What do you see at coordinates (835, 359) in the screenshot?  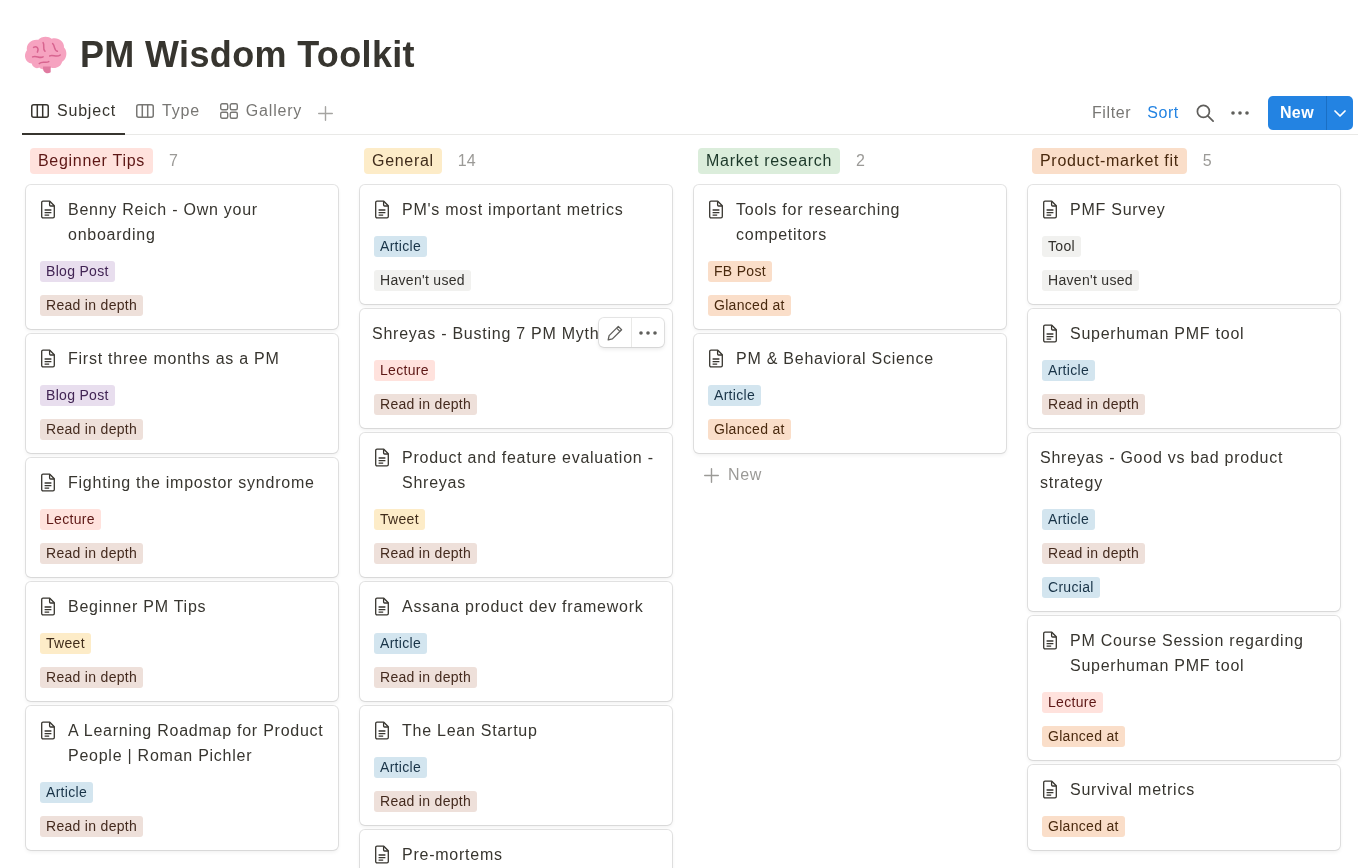 I see `card-title: PM & Behavioral Science` at bounding box center [835, 359].